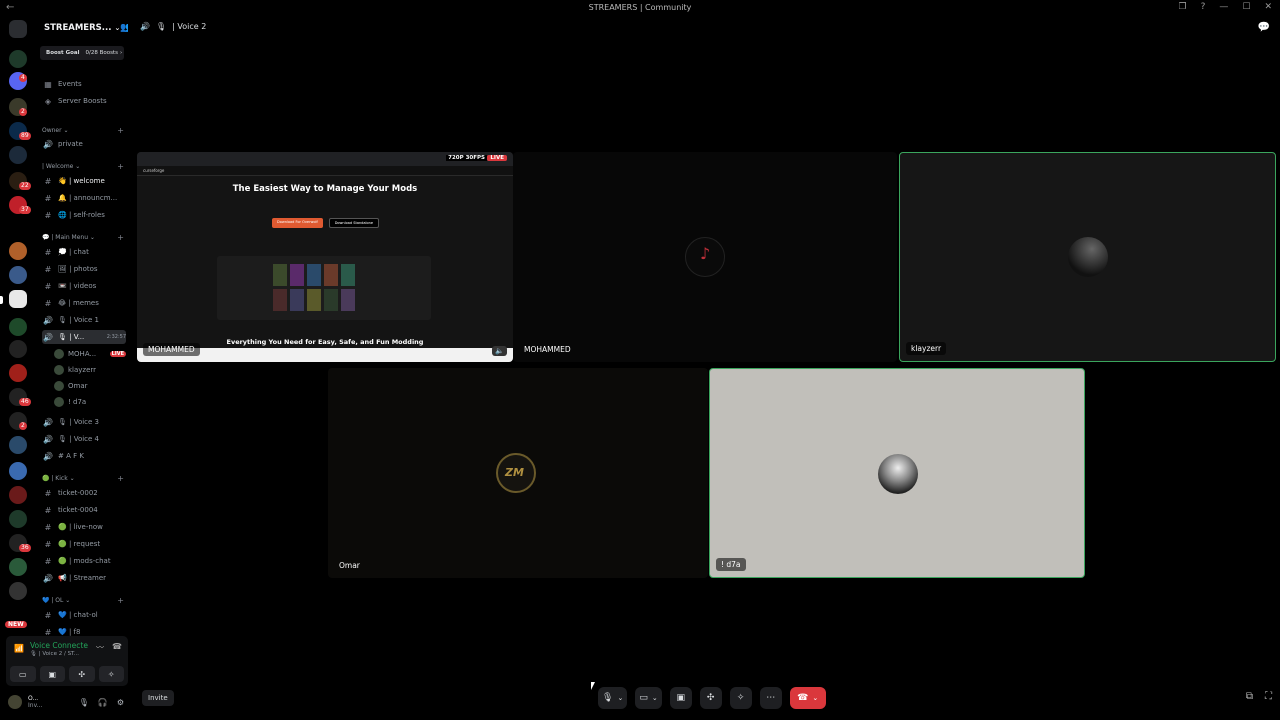 The height and width of the screenshot is (720, 1280). What do you see at coordinates (84, 354) in the screenshot?
I see `voice-user-row: MOHA... LIVE` at bounding box center [84, 354].